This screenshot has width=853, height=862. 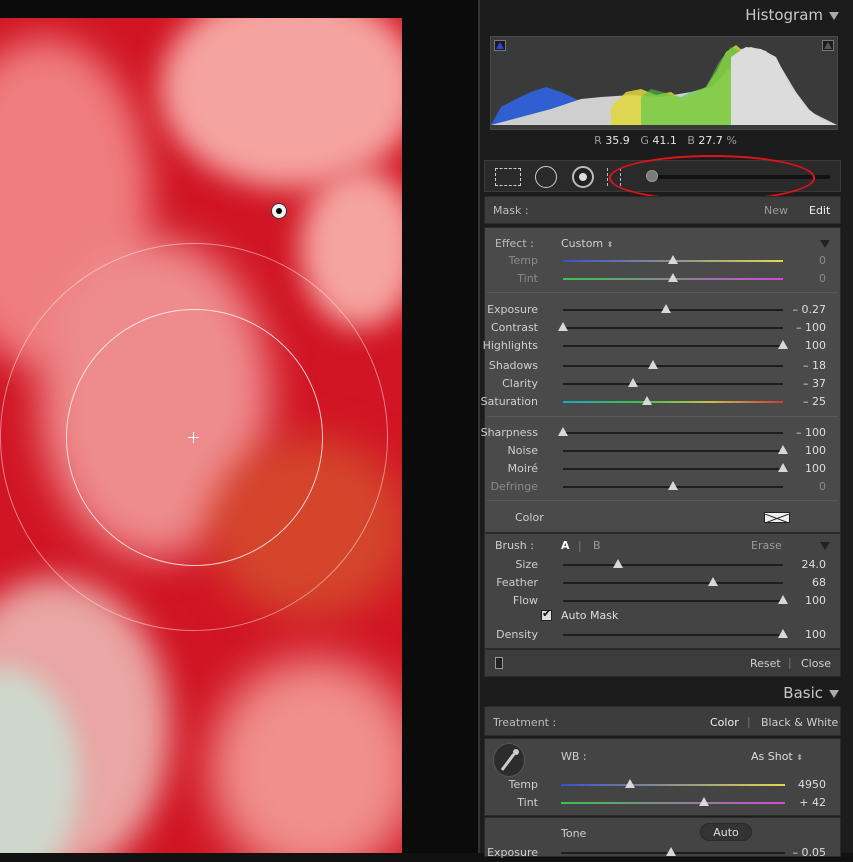 What do you see at coordinates (597, 545) in the screenshot?
I see `brush-b-tab: B` at bounding box center [597, 545].